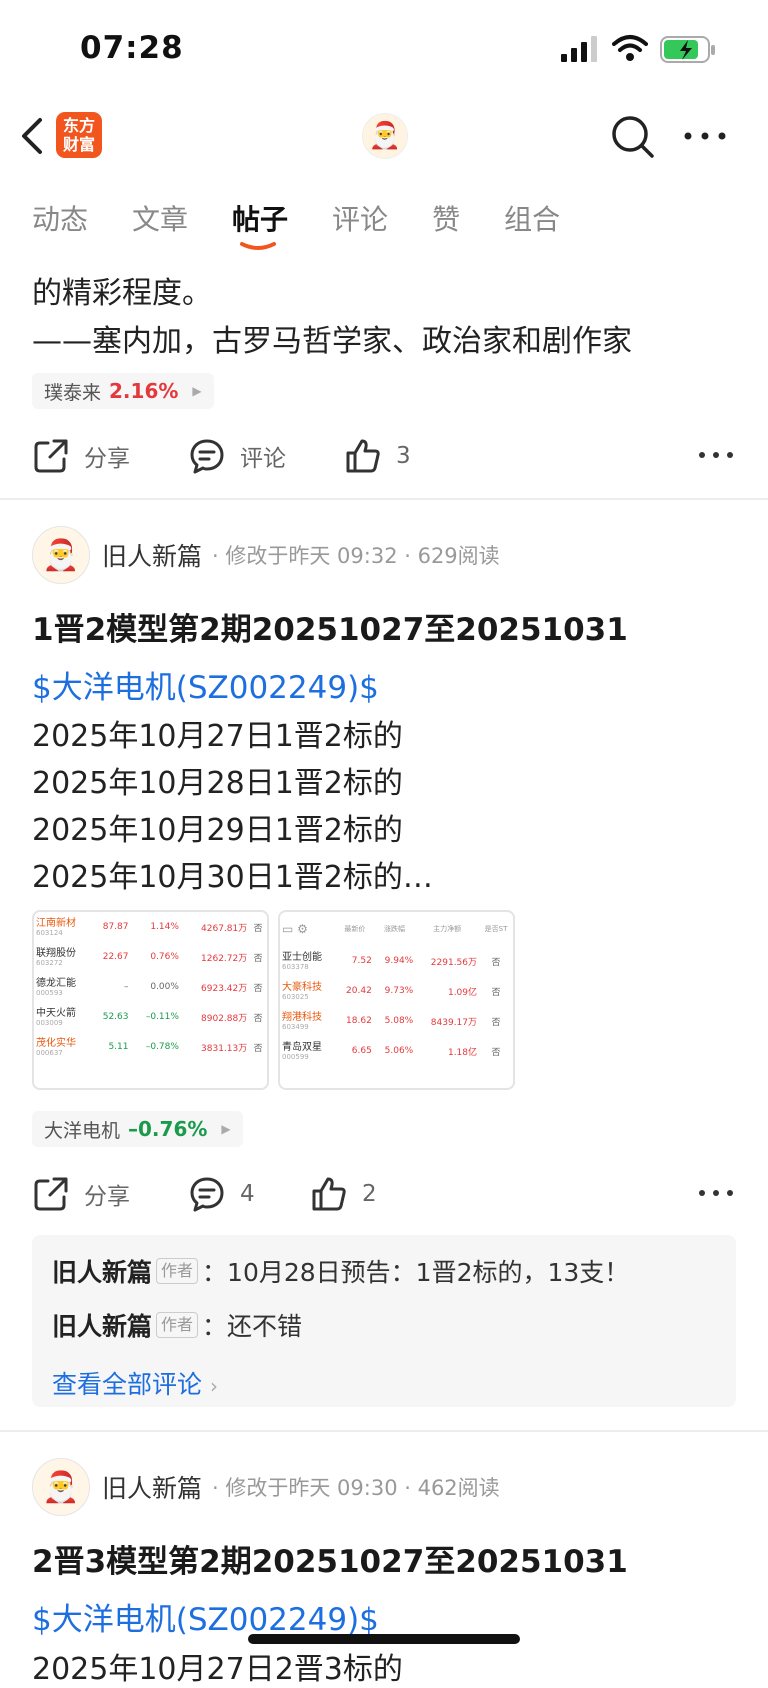  Describe the element at coordinates (224, 1018) in the screenshot. I see `main-net-flow: 8902.88万` at that location.